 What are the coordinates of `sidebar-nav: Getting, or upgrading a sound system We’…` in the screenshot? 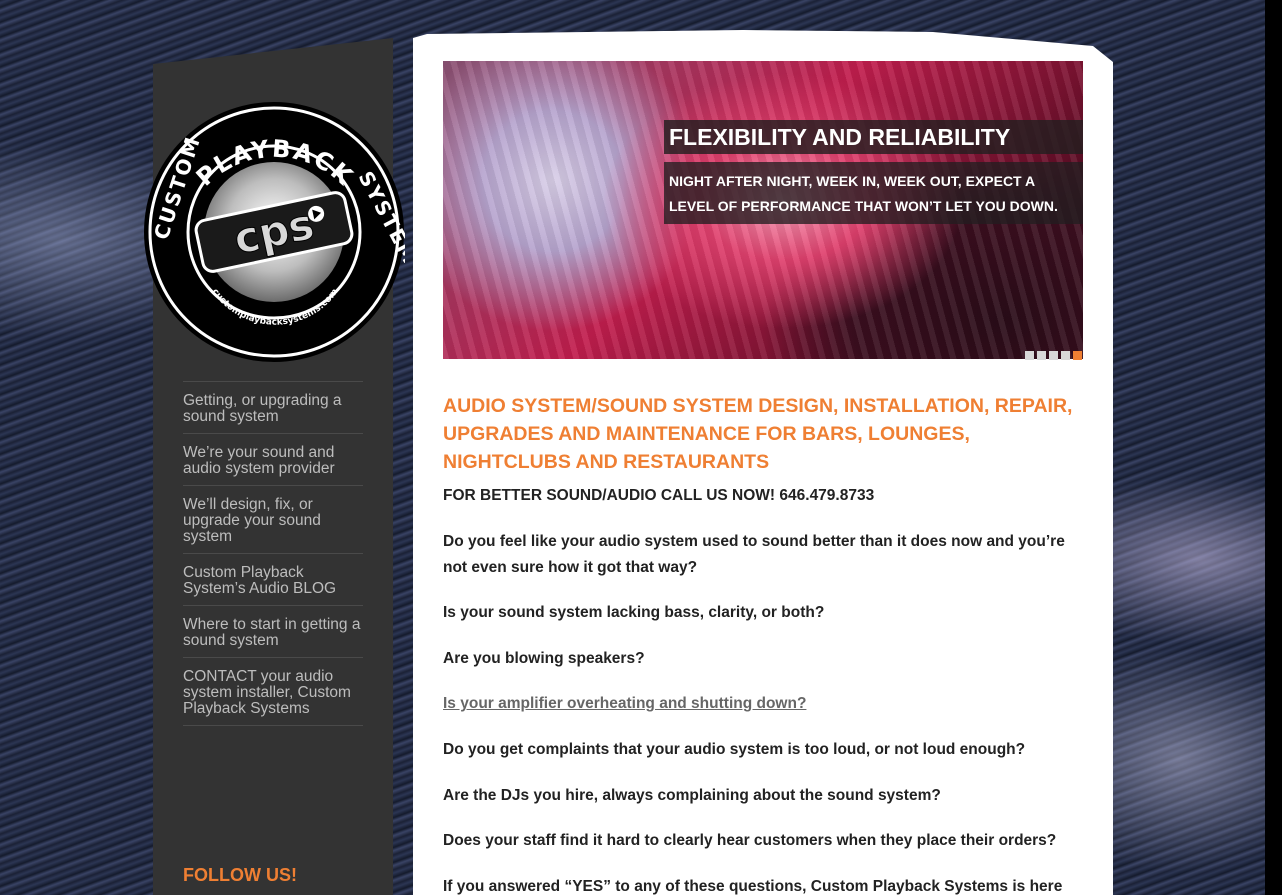 It's located at (273, 553).